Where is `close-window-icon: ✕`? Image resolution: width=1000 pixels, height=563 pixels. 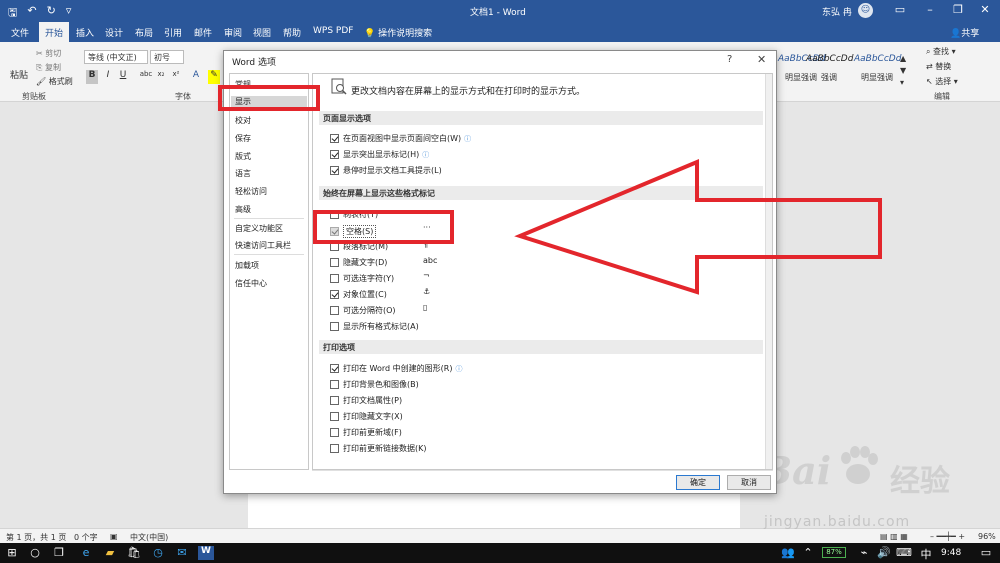
close-window-icon: ✕ is located at coordinates (985, 9).